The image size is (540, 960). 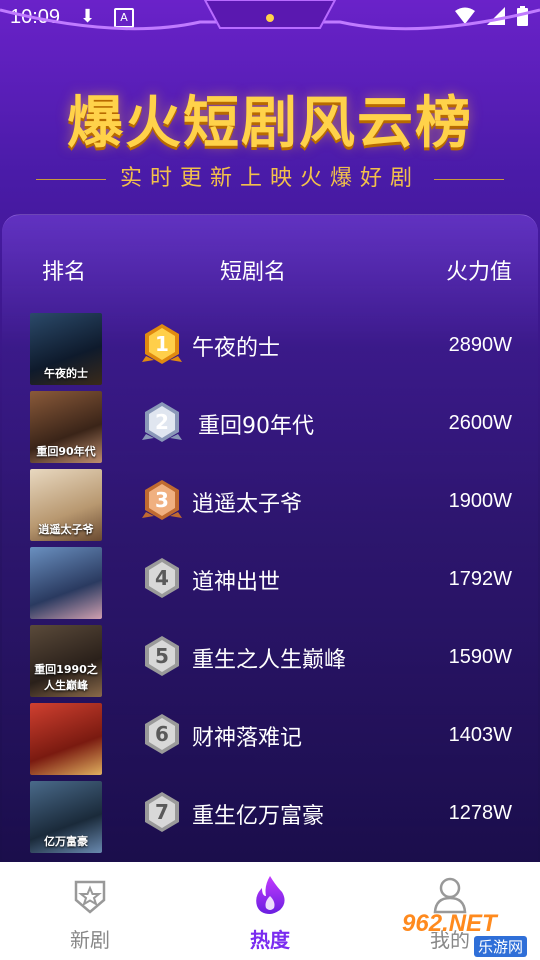 I want to click on list-item: 亿万富豪 7 重生亿万富豪 1278W, so click(x=270, y=815).